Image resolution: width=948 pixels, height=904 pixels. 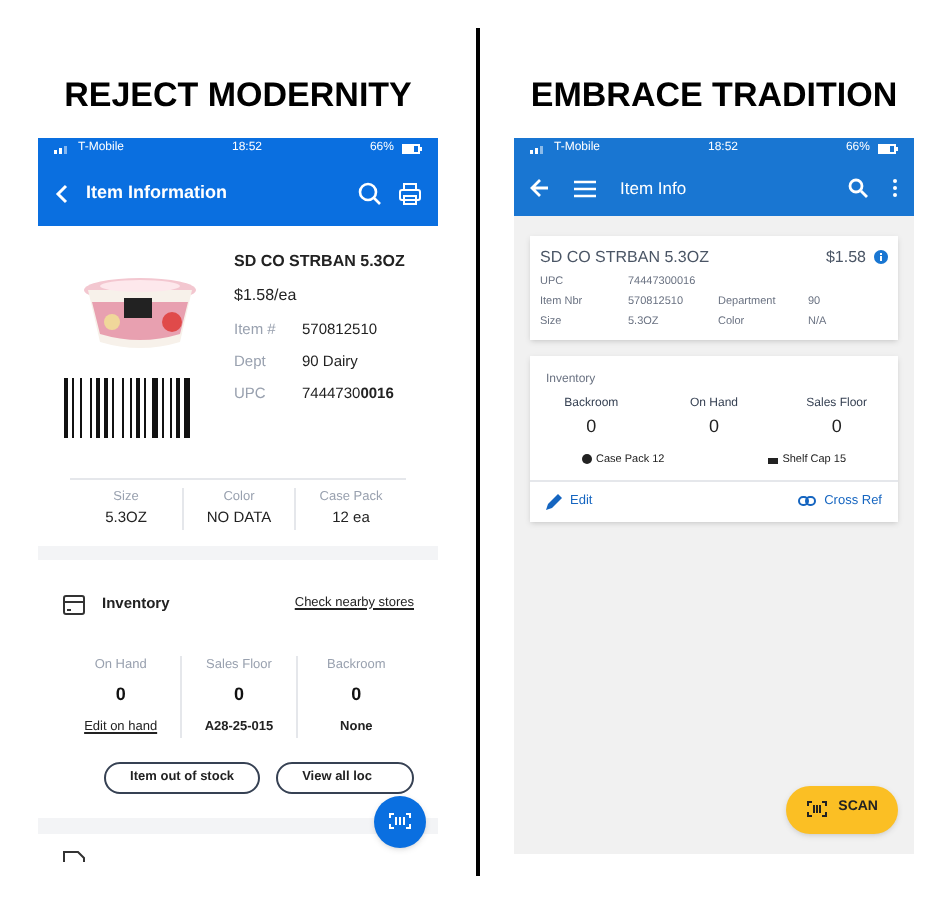 I want to click on meme-caption: EMBRACE TRADITION, so click(x=714, y=96).